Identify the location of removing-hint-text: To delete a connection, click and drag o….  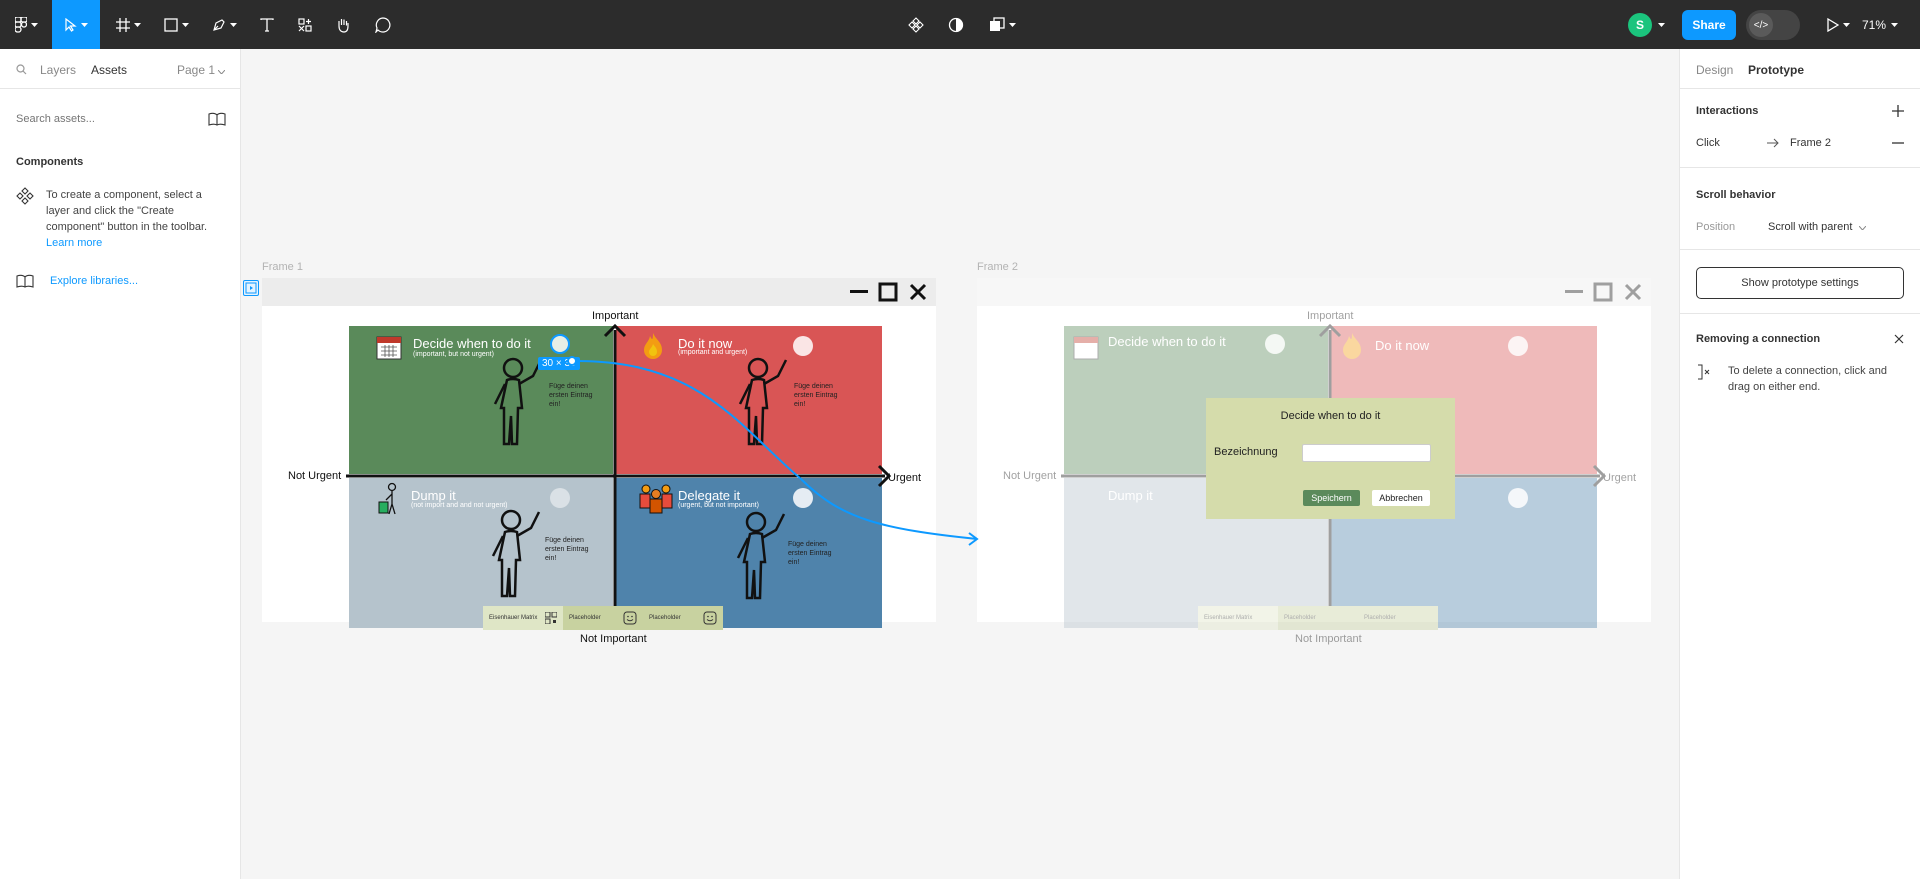
(1807, 379).